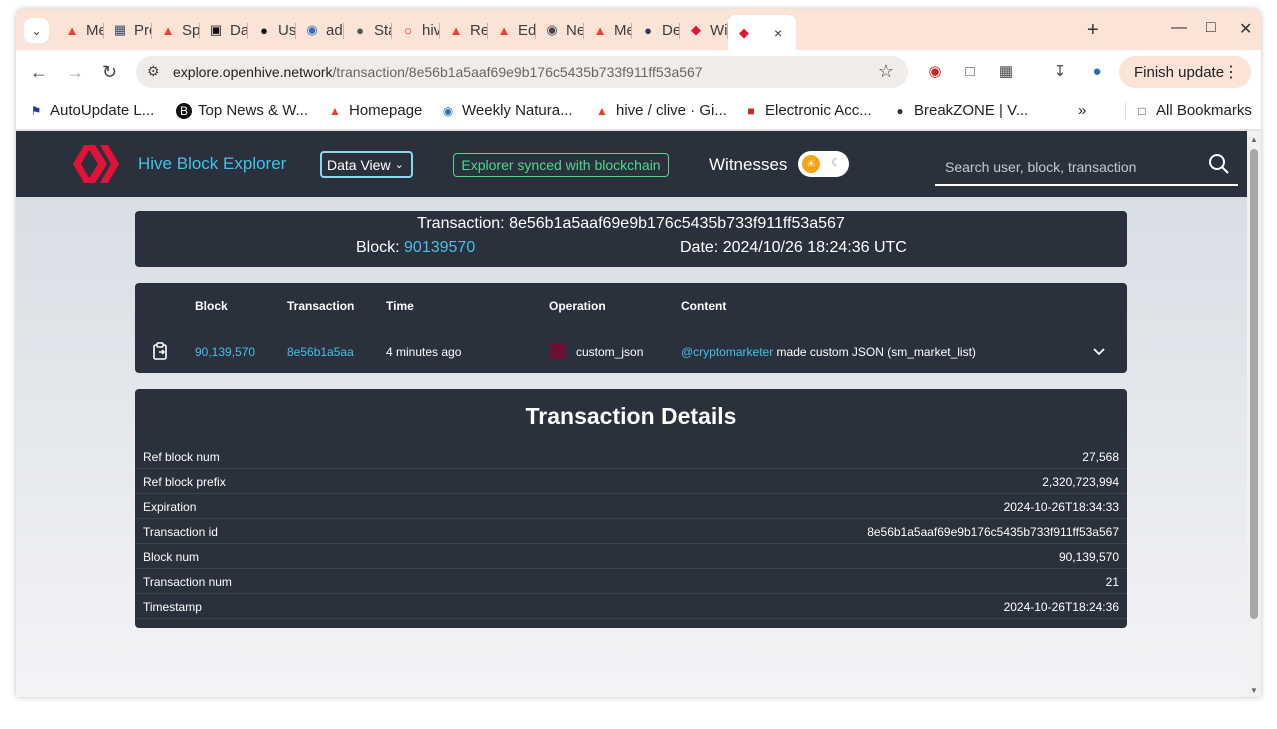 The height and width of the screenshot is (729, 1277). What do you see at coordinates (631, 581) in the screenshot?
I see `detail-row: Transaction num 21` at bounding box center [631, 581].